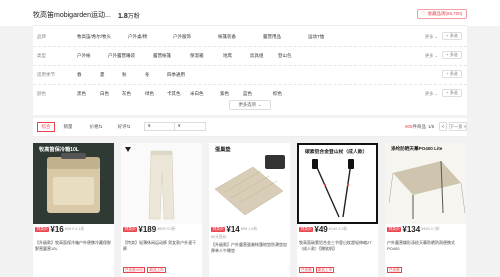 The height and width of the screenshot is (277, 500). Describe the element at coordinates (41, 55) in the screenshot. I see `filter-label: 类型` at that location.